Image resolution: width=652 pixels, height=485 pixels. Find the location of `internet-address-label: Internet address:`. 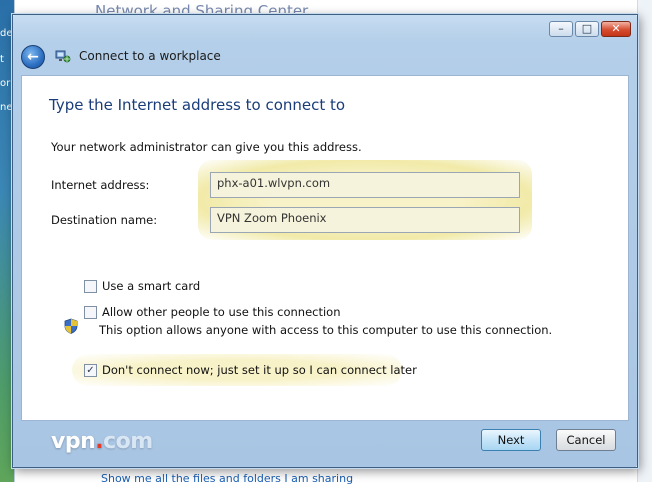

internet-address-label: Internet address: is located at coordinates (100, 185).